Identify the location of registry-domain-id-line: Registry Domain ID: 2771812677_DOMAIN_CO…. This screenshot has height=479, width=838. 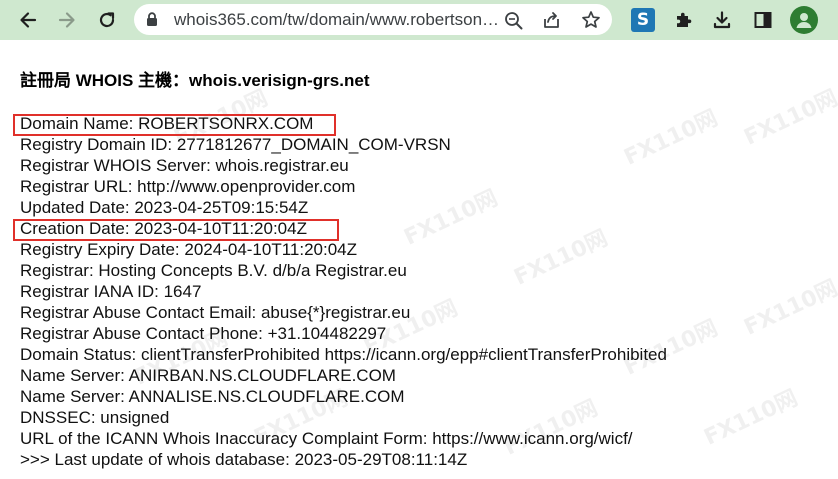
(235, 144).